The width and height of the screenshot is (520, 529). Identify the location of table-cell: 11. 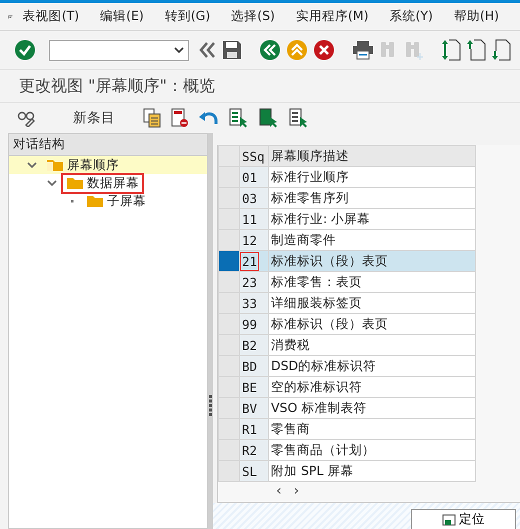
(254, 219).